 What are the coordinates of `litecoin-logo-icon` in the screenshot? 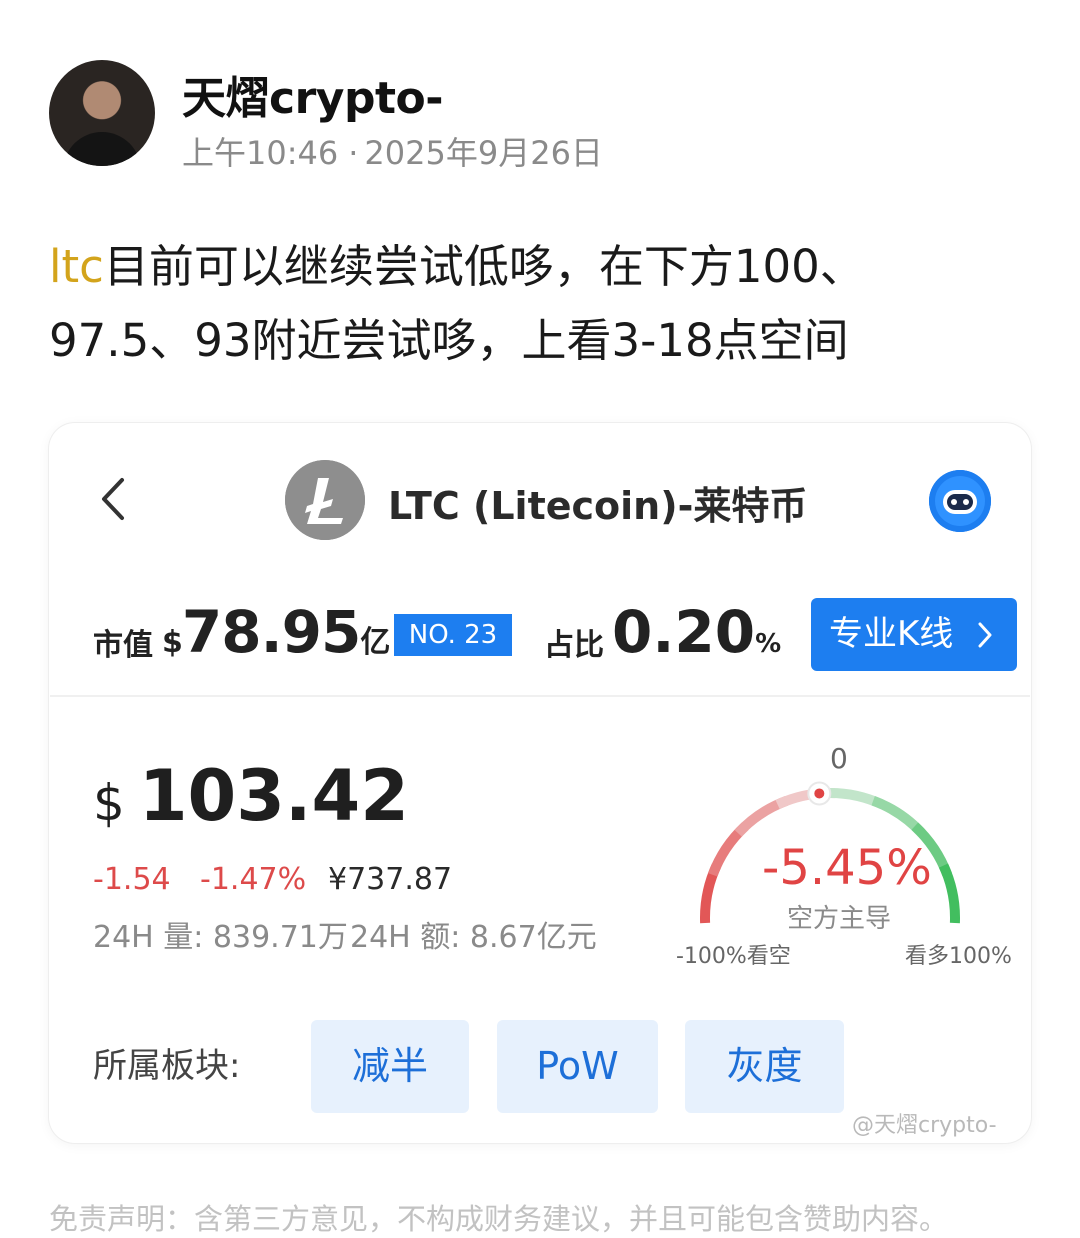 It's located at (325, 500).